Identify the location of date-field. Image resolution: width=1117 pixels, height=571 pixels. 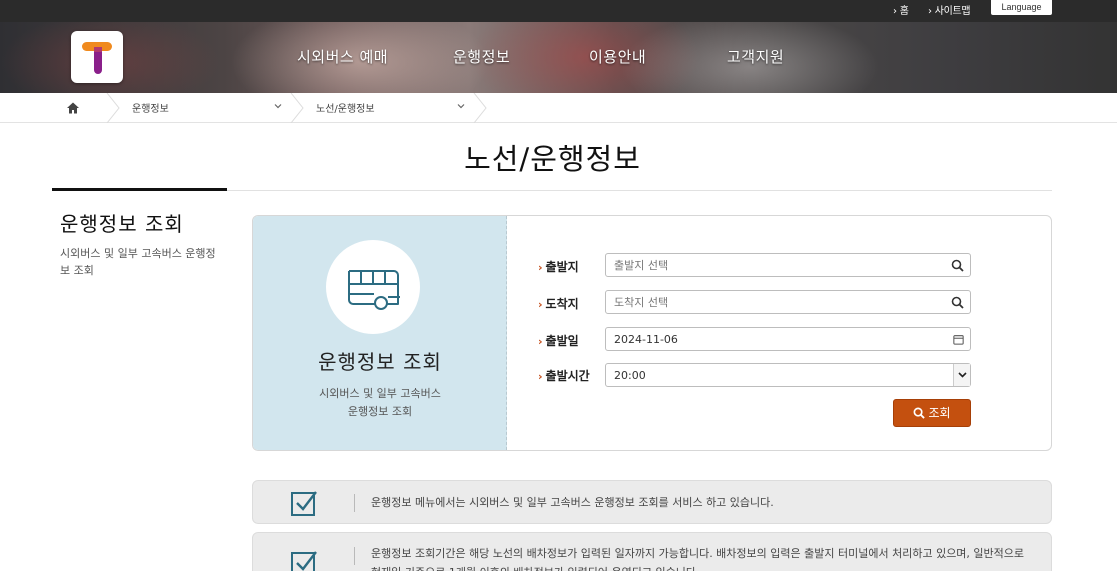
(788, 339).